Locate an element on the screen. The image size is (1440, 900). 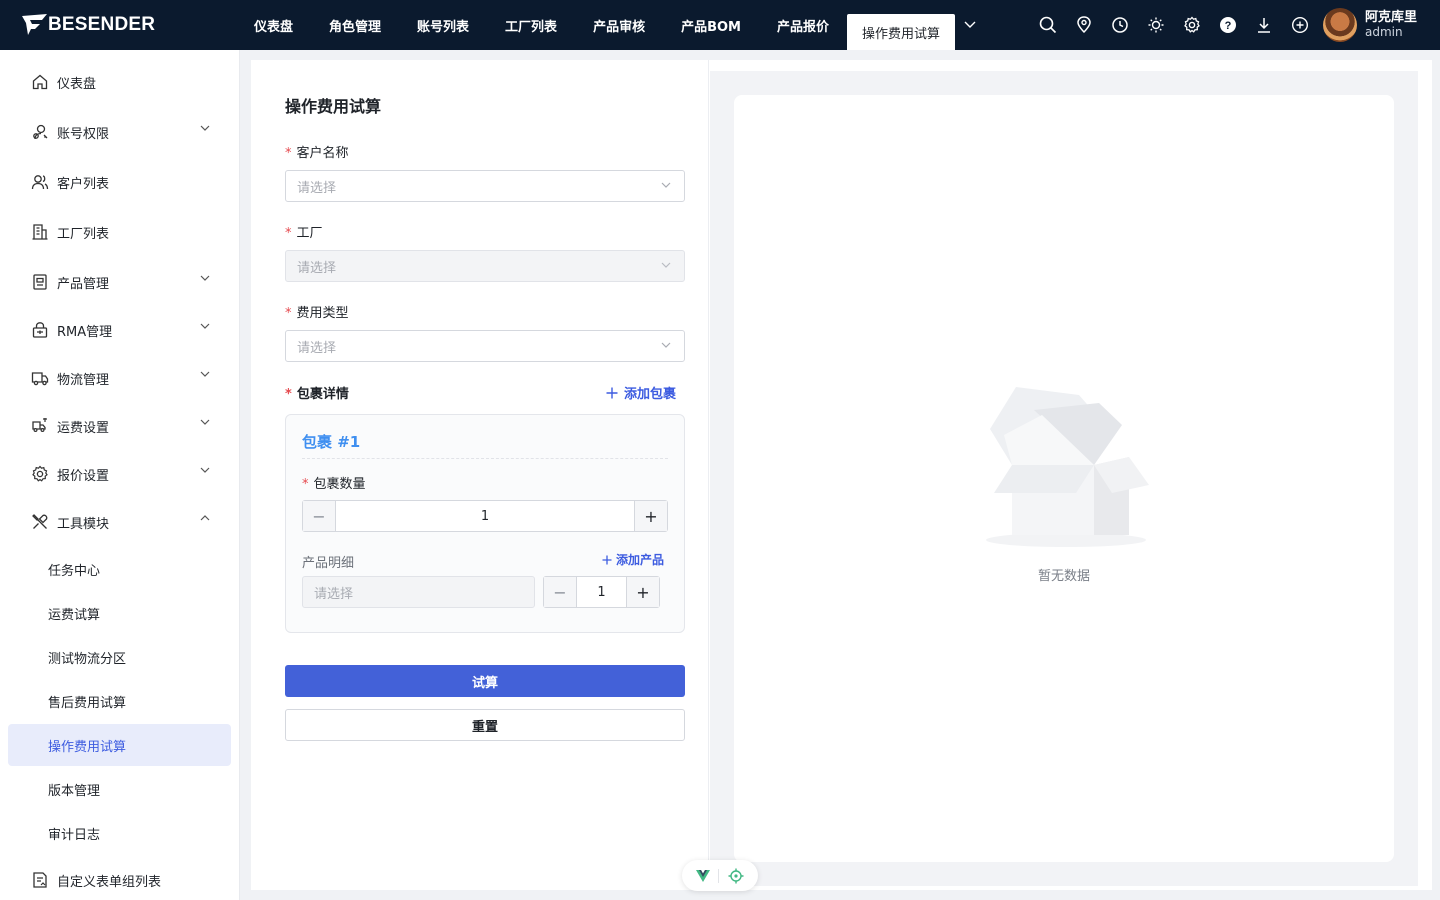
target-icon is located at coordinates (736, 876).